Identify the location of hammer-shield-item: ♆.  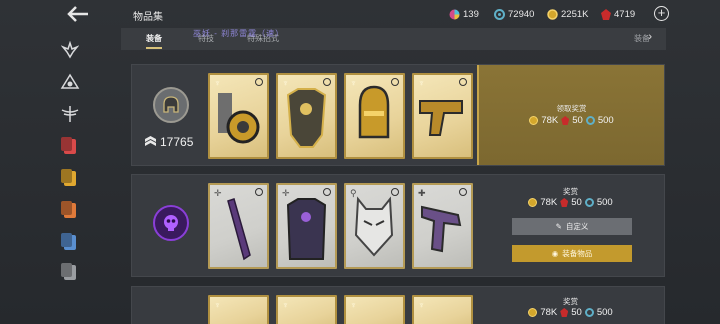
(238, 116).